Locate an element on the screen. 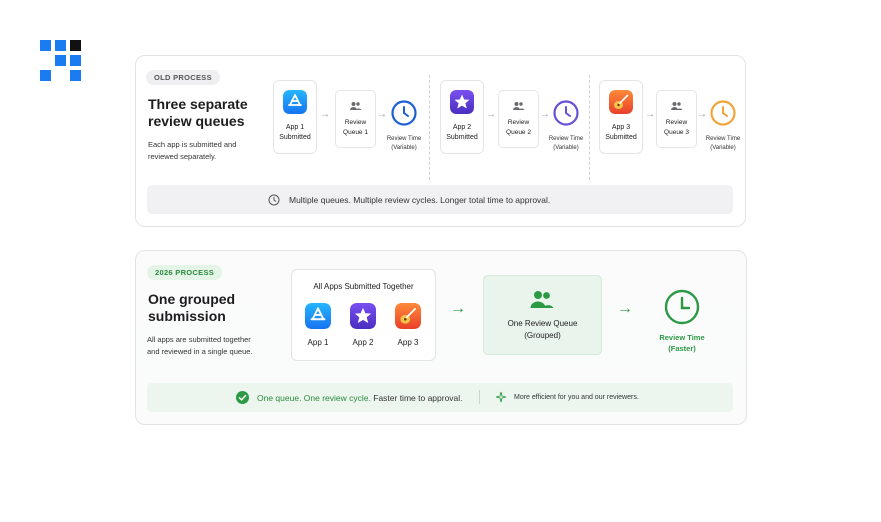 The width and height of the screenshot is (881, 522). all-apps-title: All Apps Submitted Together is located at coordinates (363, 286).